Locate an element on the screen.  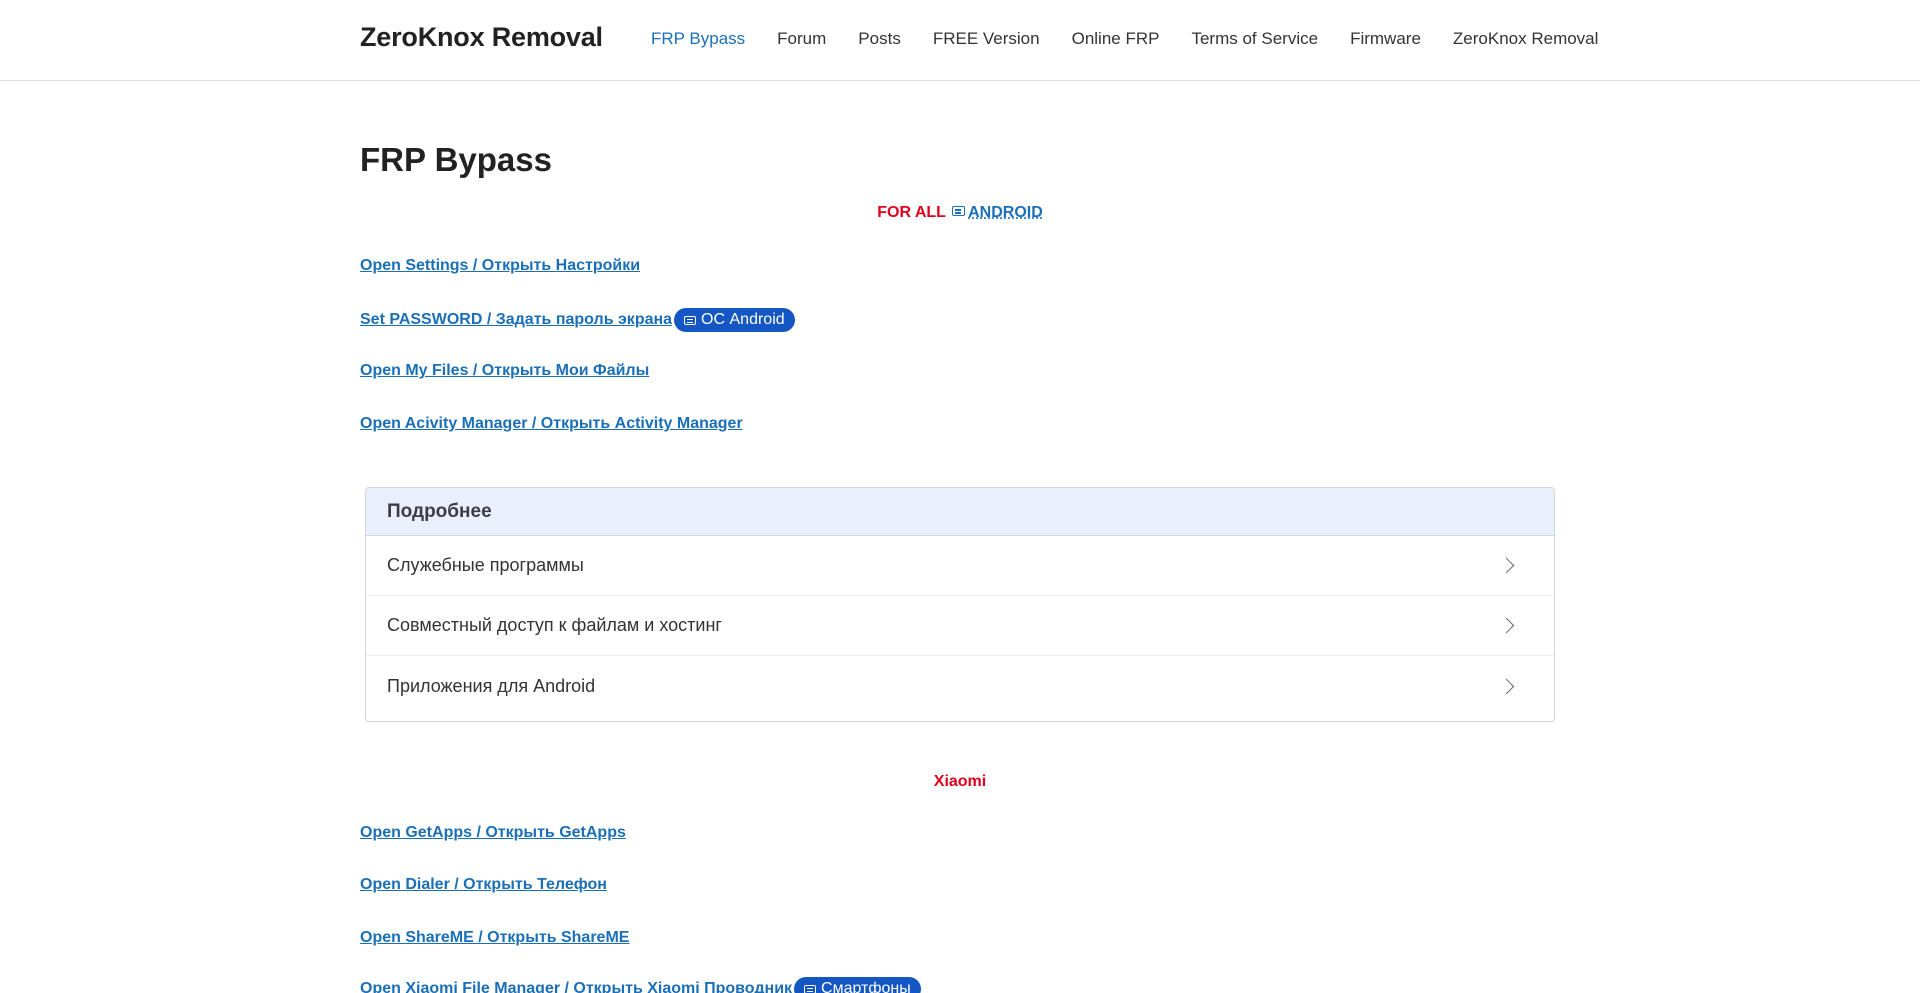
nav-frp-bypass: FRP Bypass is located at coordinates (698, 39).